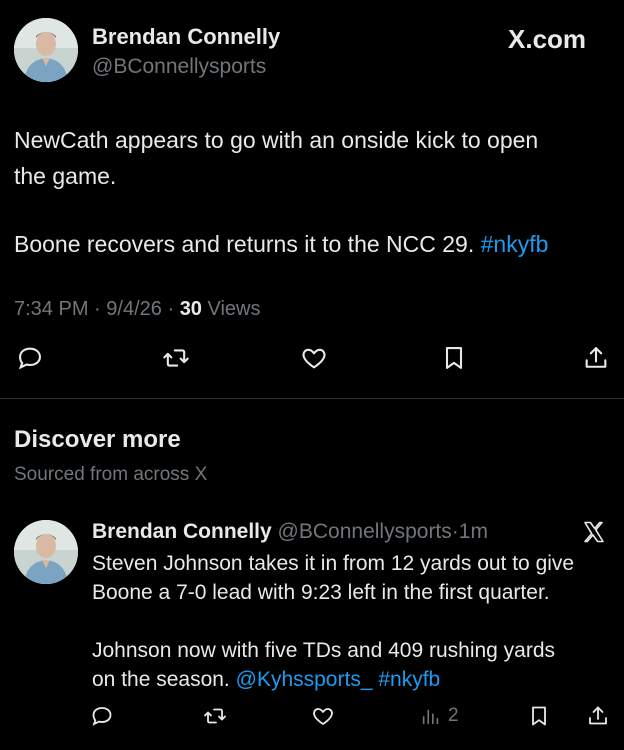  I want to click on author-name: Brendan Connelly, so click(186, 37).